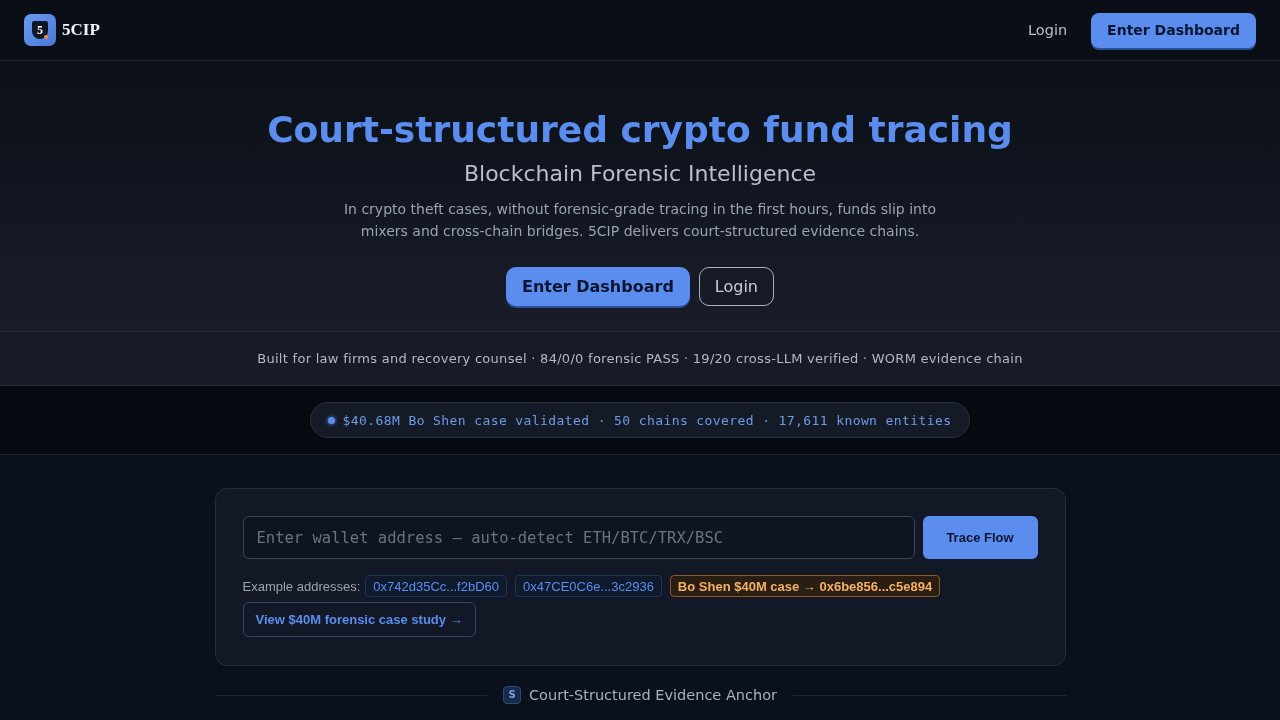 This screenshot has height=720, width=1280. What do you see at coordinates (40, 30) in the screenshot?
I see `logo-icon: 5` at bounding box center [40, 30].